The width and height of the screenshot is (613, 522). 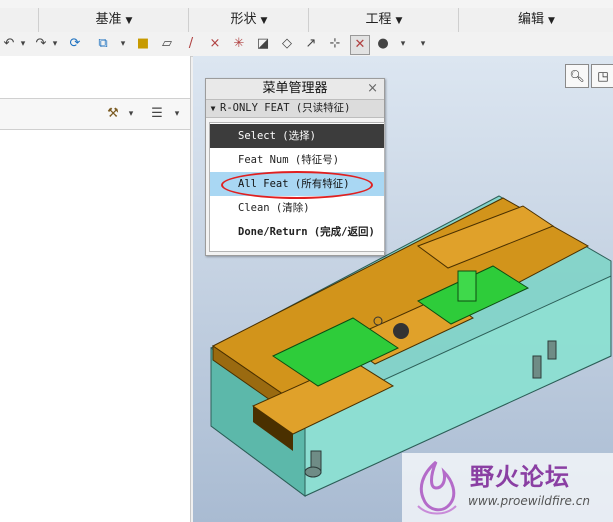 What do you see at coordinates (157, 114) in the screenshot?
I see `tree-filter-icon: ☰` at bounding box center [157, 114].